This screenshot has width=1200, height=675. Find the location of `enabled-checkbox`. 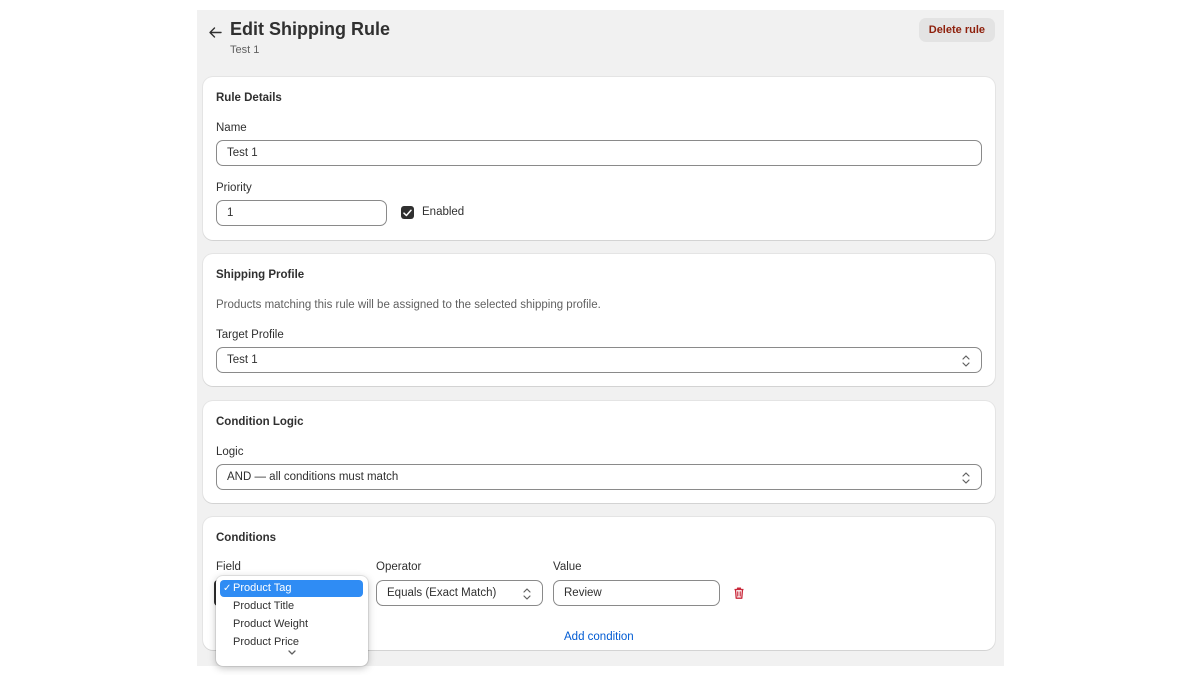

enabled-checkbox is located at coordinates (407, 212).